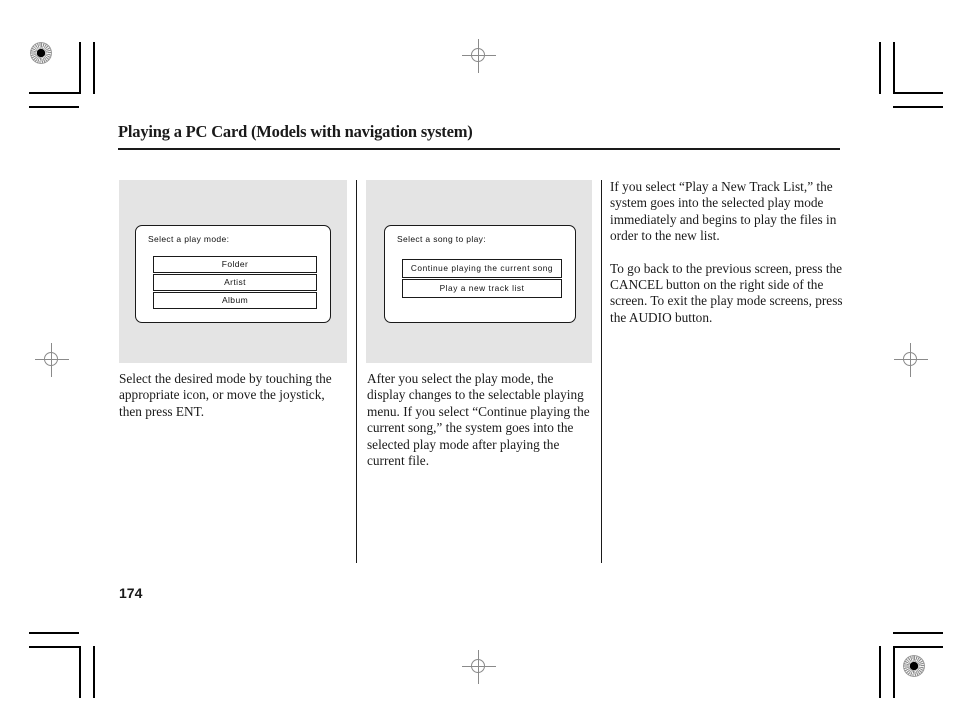 Image resolution: width=954 pixels, height=710 pixels. I want to click on crop-mark-bottom-right-outer-horizontal, so click(918, 633).